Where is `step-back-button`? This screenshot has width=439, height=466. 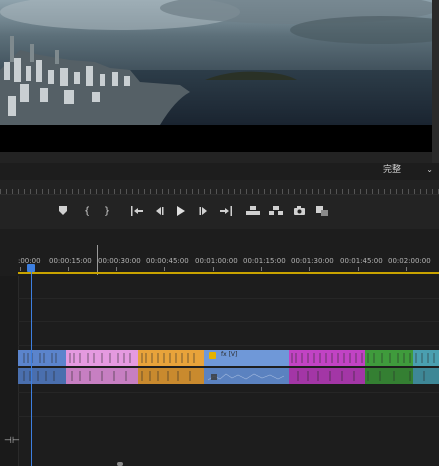
step-back-button is located at coordinates (159, 212).